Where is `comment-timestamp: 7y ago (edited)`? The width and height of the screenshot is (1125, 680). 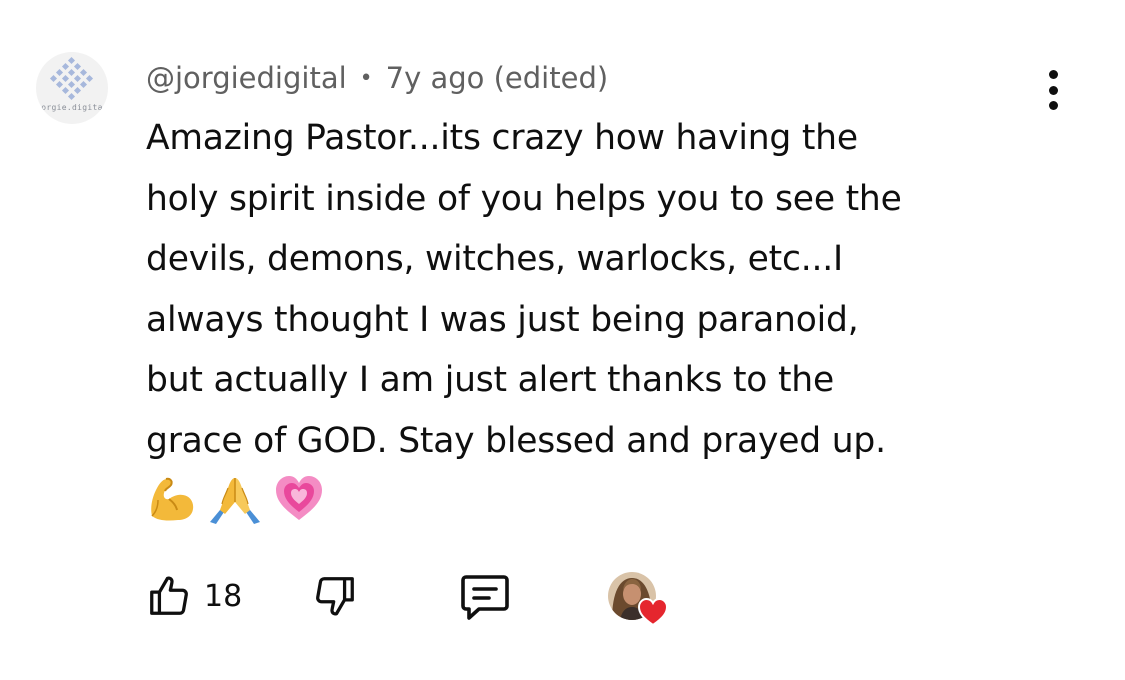 comment-timestamp: 7y ago (edited) is located at coordinates (497, 78).